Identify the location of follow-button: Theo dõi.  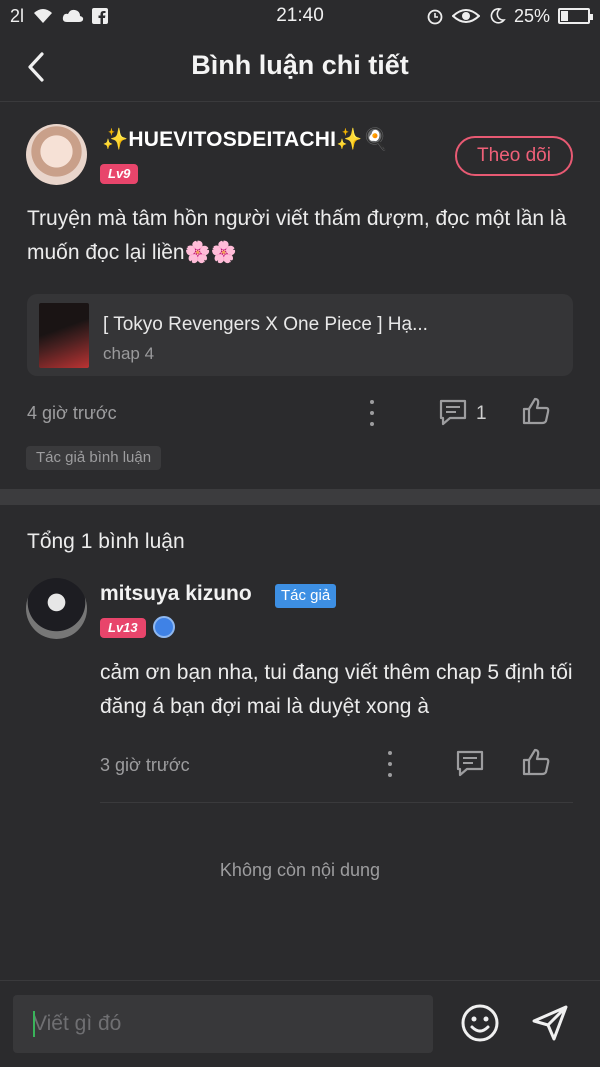
(514, 156).